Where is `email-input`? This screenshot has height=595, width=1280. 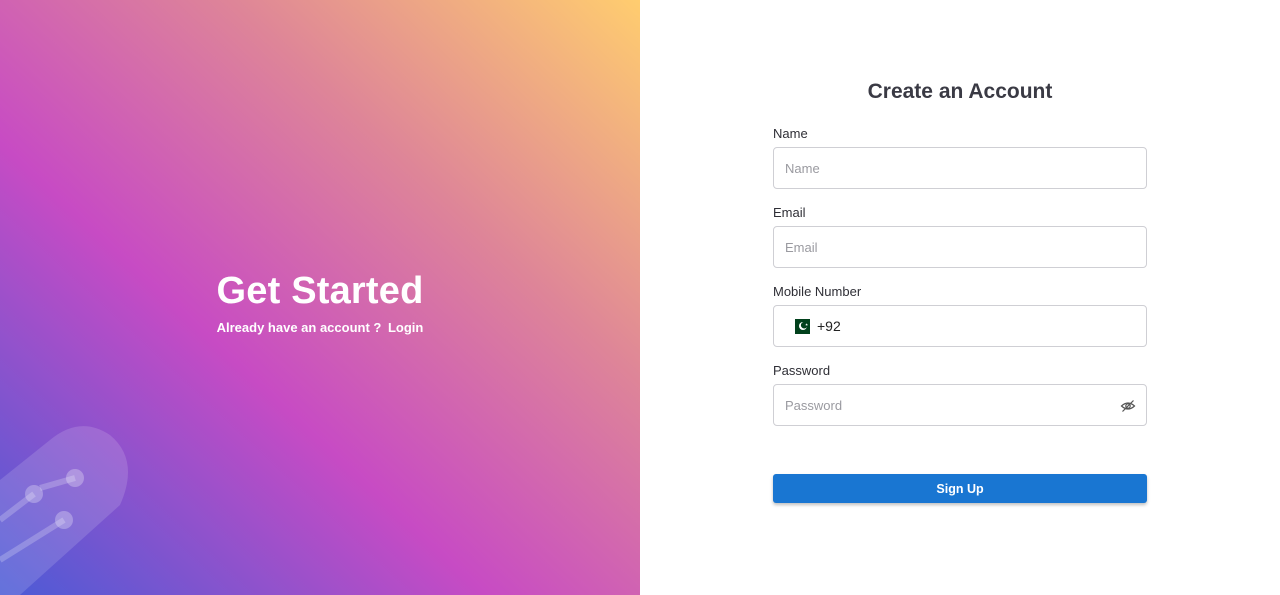
email-input is located at coordinates (960, 247).